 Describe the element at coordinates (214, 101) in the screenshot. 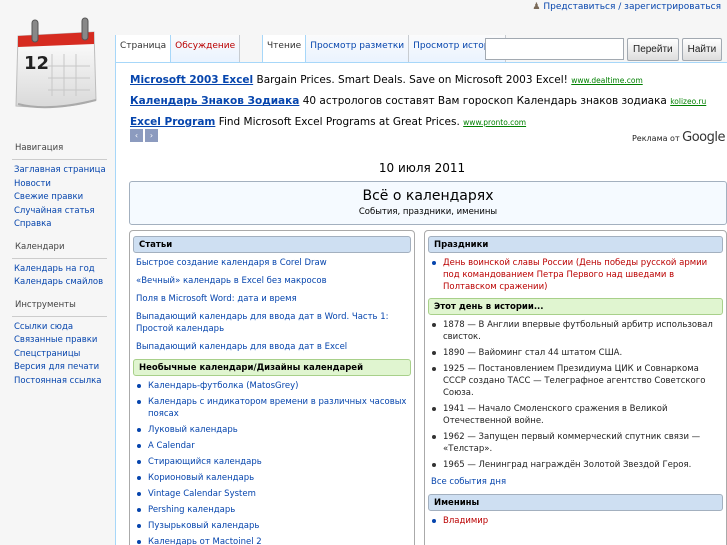

I see `ad-title-link: Календарь Знаков Зодиака` at that location.